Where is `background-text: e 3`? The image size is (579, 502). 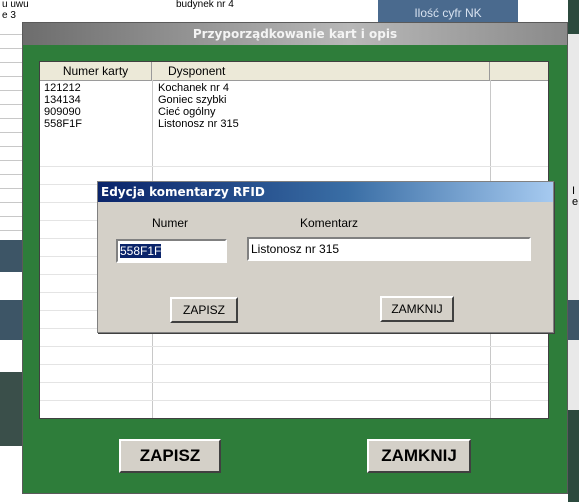 background-text: e 3 is located at coordinates (9, 15).